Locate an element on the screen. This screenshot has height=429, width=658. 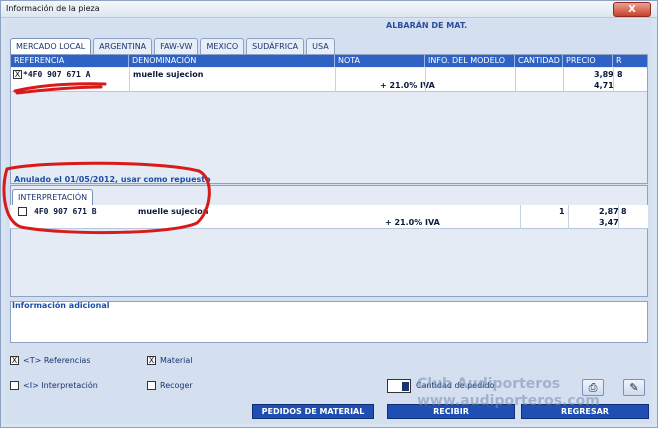
quantity-input is located at coordinates (399, 386).